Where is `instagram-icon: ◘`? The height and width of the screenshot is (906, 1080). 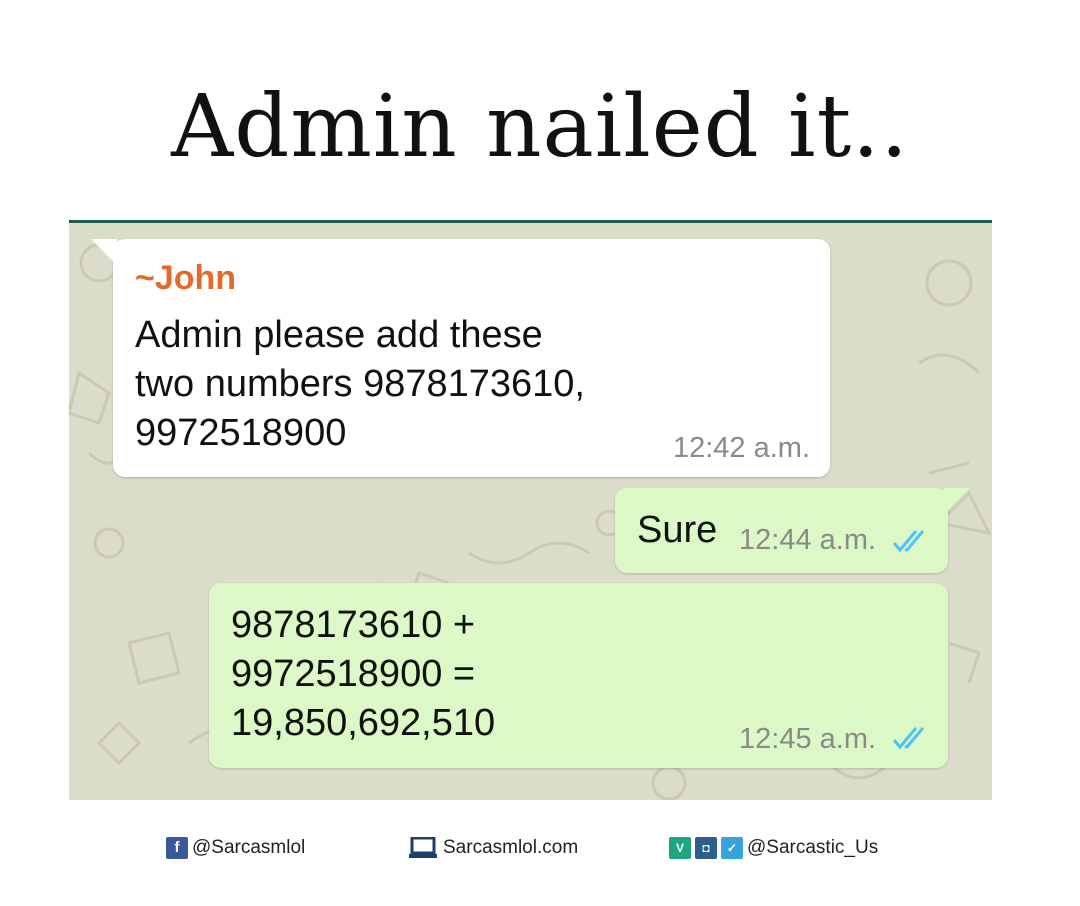
instagram-icon: ◘ is located at coordinates (706, 848).